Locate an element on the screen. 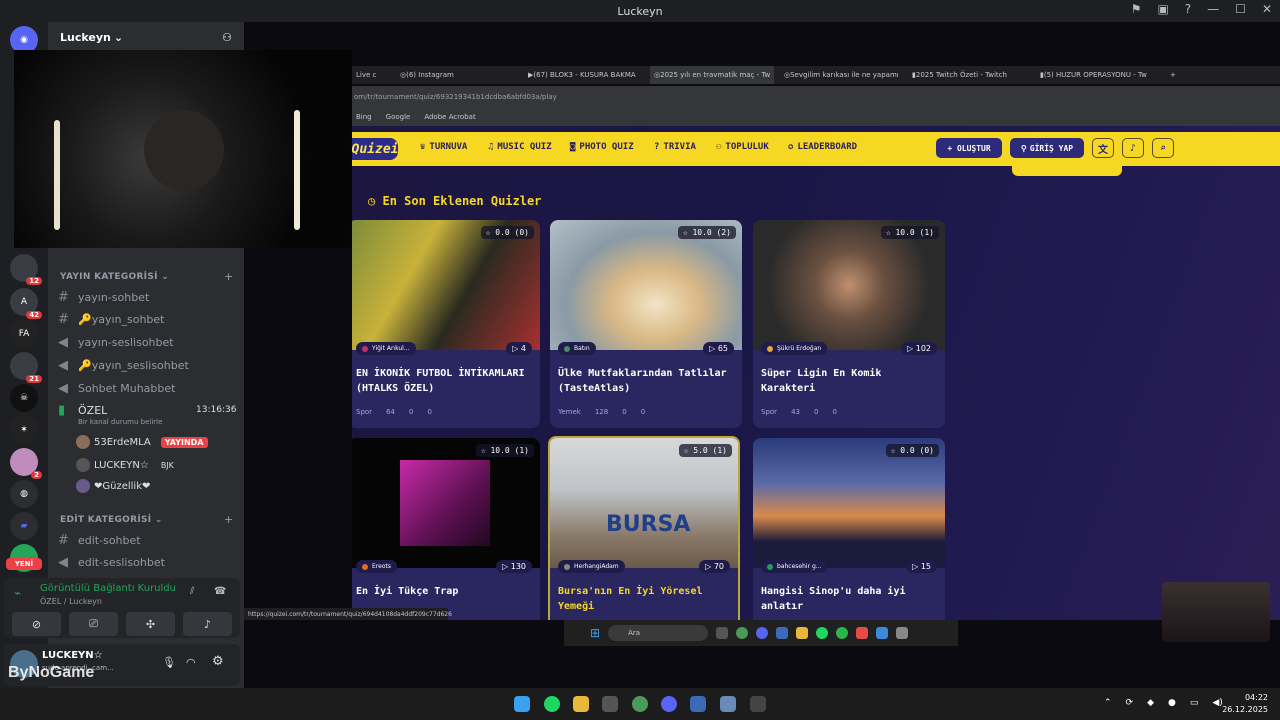 This screenshot has width=1280, height=720. quiz-title: Süper Ligin En Komik Karakteri is located at coordinates (850, 381).